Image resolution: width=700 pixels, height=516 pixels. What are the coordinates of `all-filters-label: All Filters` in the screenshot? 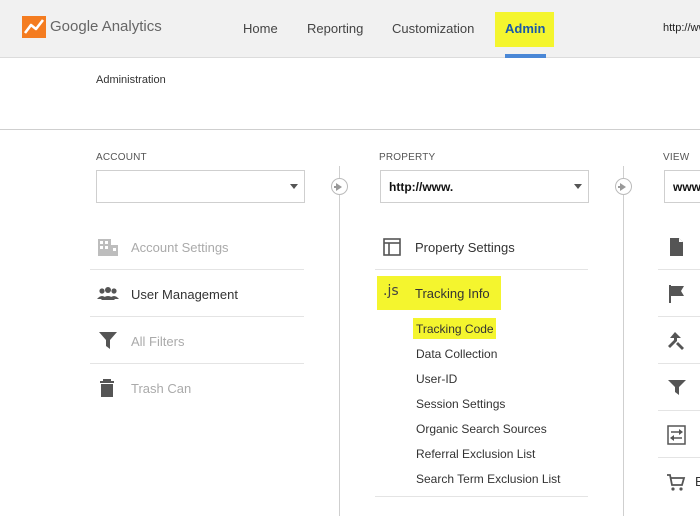 It's located at (158, 341).